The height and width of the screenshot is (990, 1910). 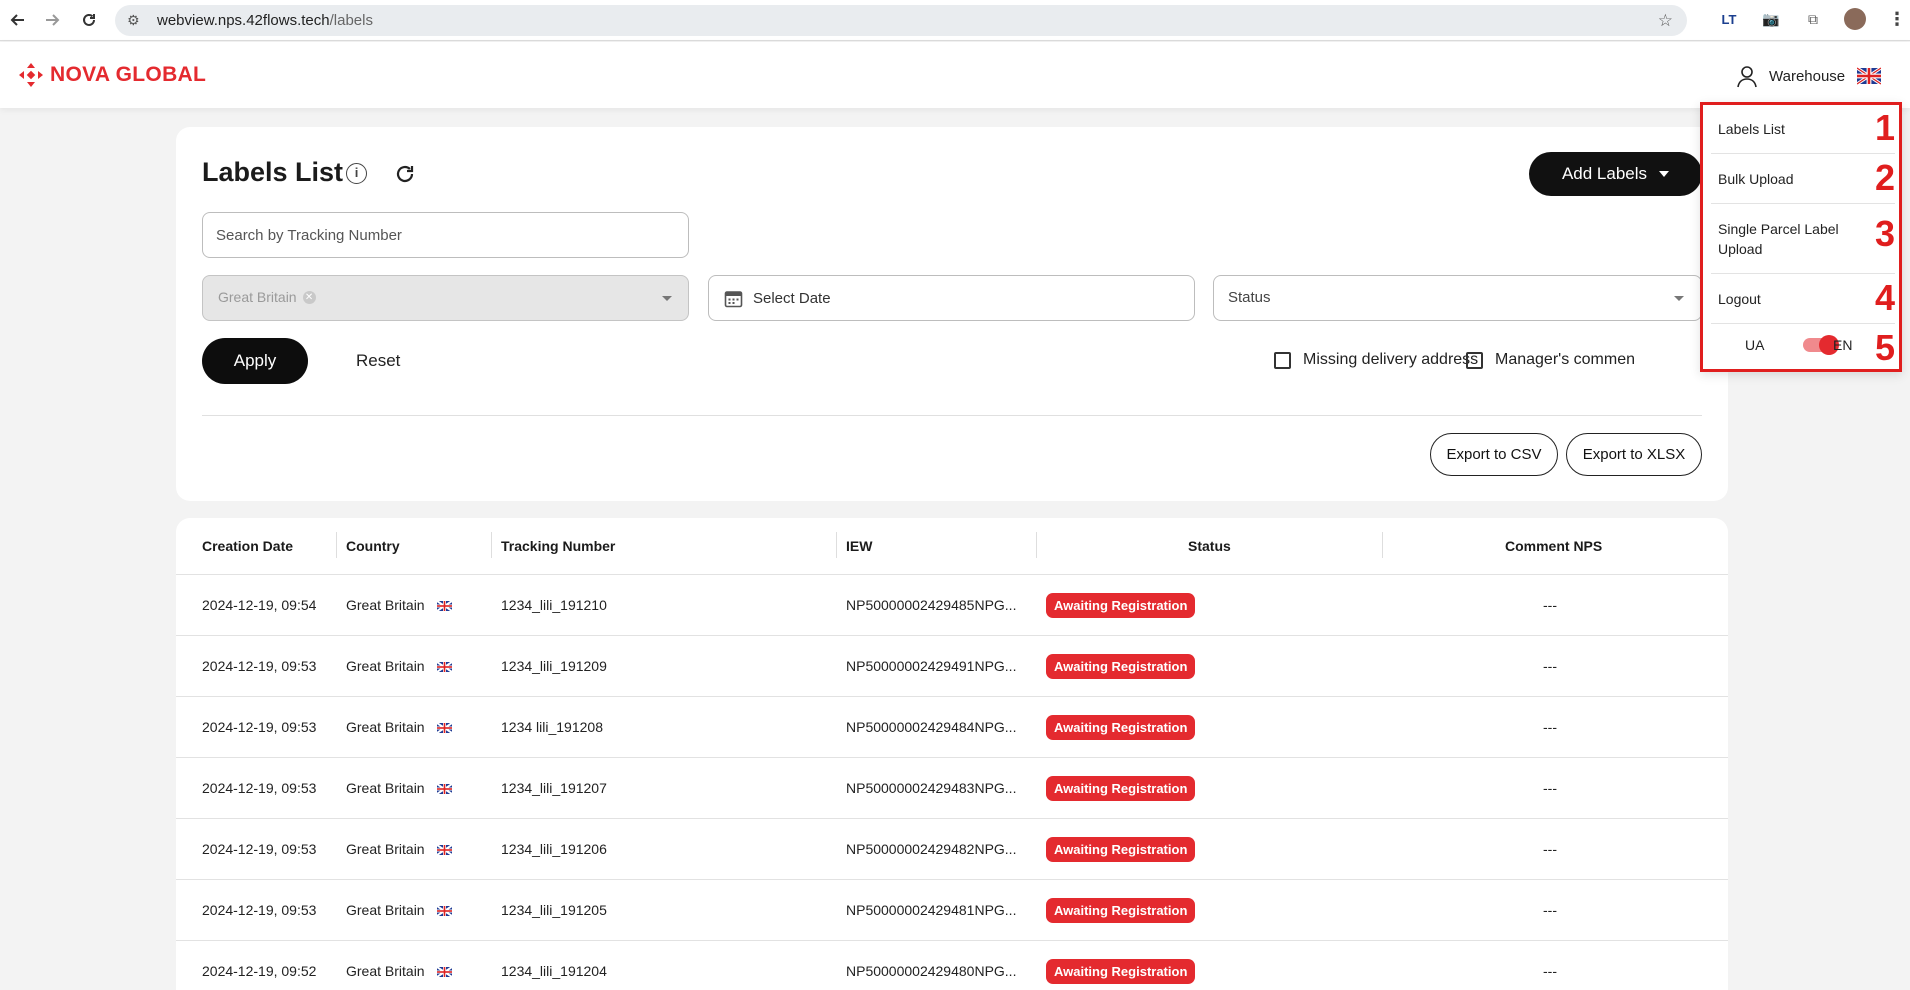 What do you see at coordinates (405, 174) in the screenshot?
I see `refresh-icon` at bounding box center [405, 174].